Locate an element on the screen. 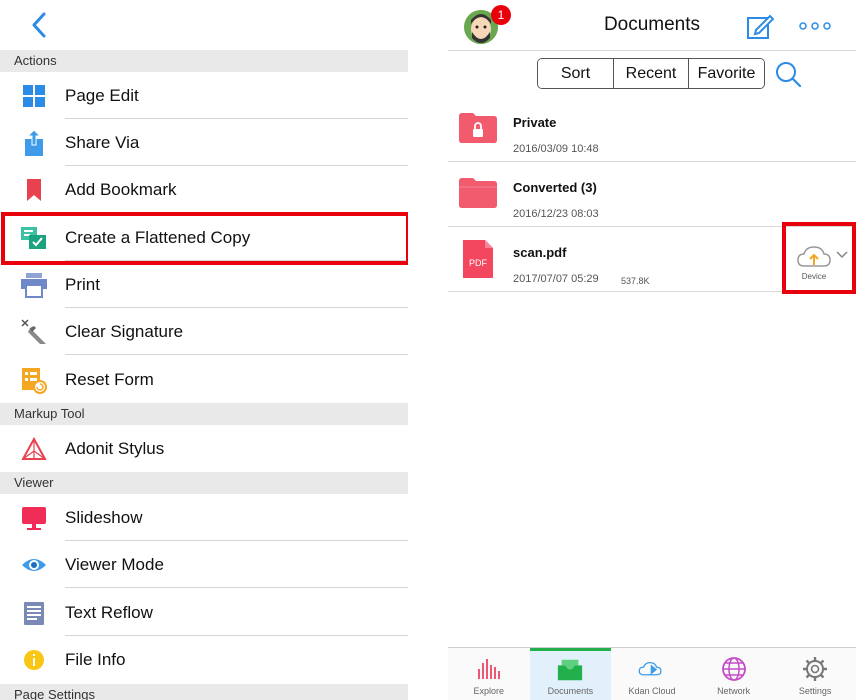  section-header-markup-tool: Markup Tool is located at coordinates (204, 414).